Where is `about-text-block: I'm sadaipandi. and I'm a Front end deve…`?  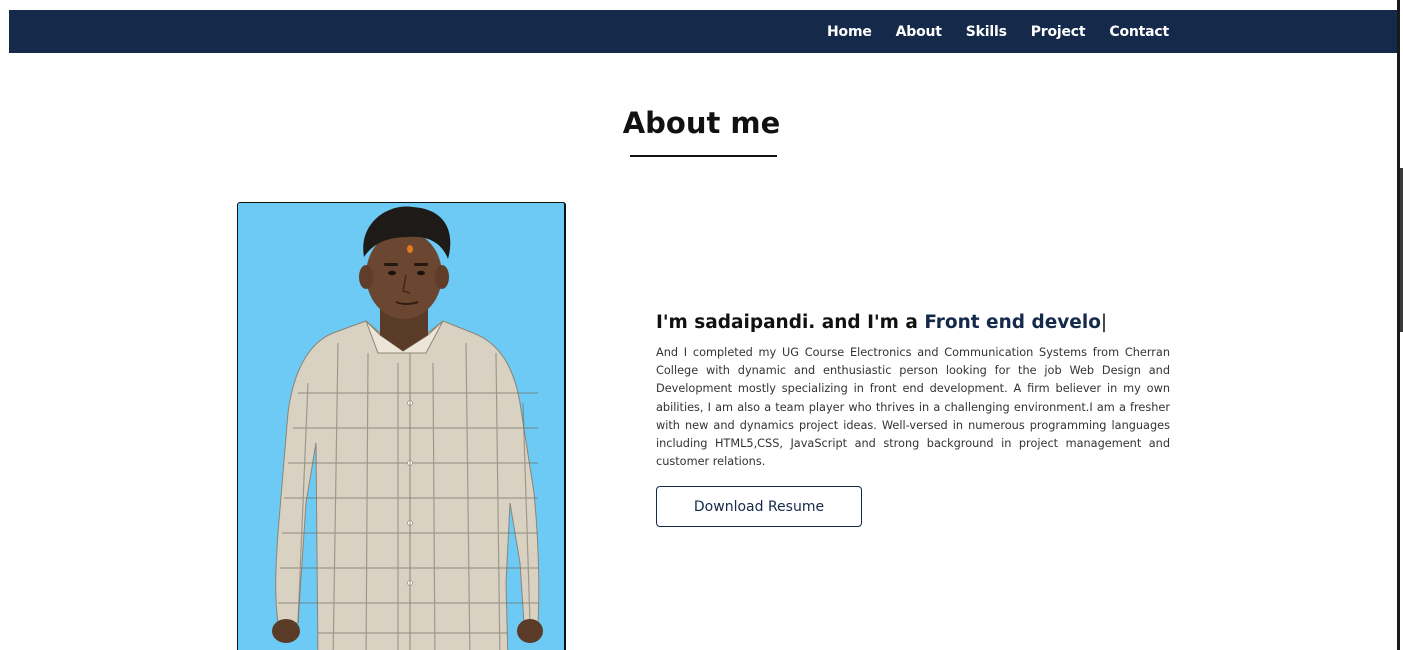
about-text-block: I'm sadaipandi. and I'm a Front end deve… is located at coordinates (913, 420).